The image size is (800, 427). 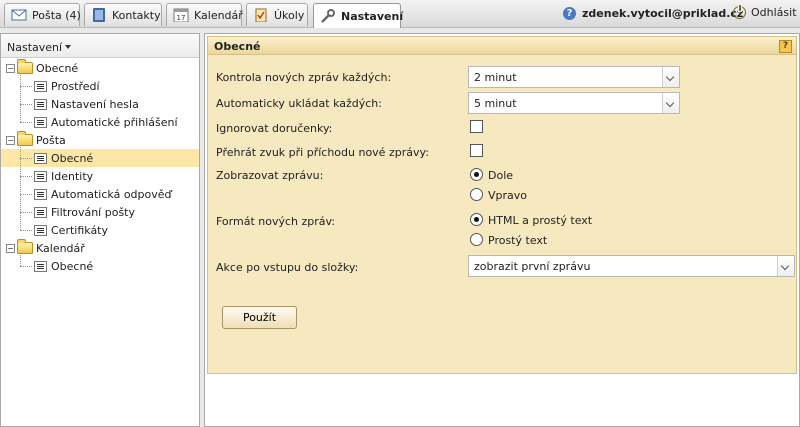 I want to click on calendar-icon: 17, so click(x=181, y=15).